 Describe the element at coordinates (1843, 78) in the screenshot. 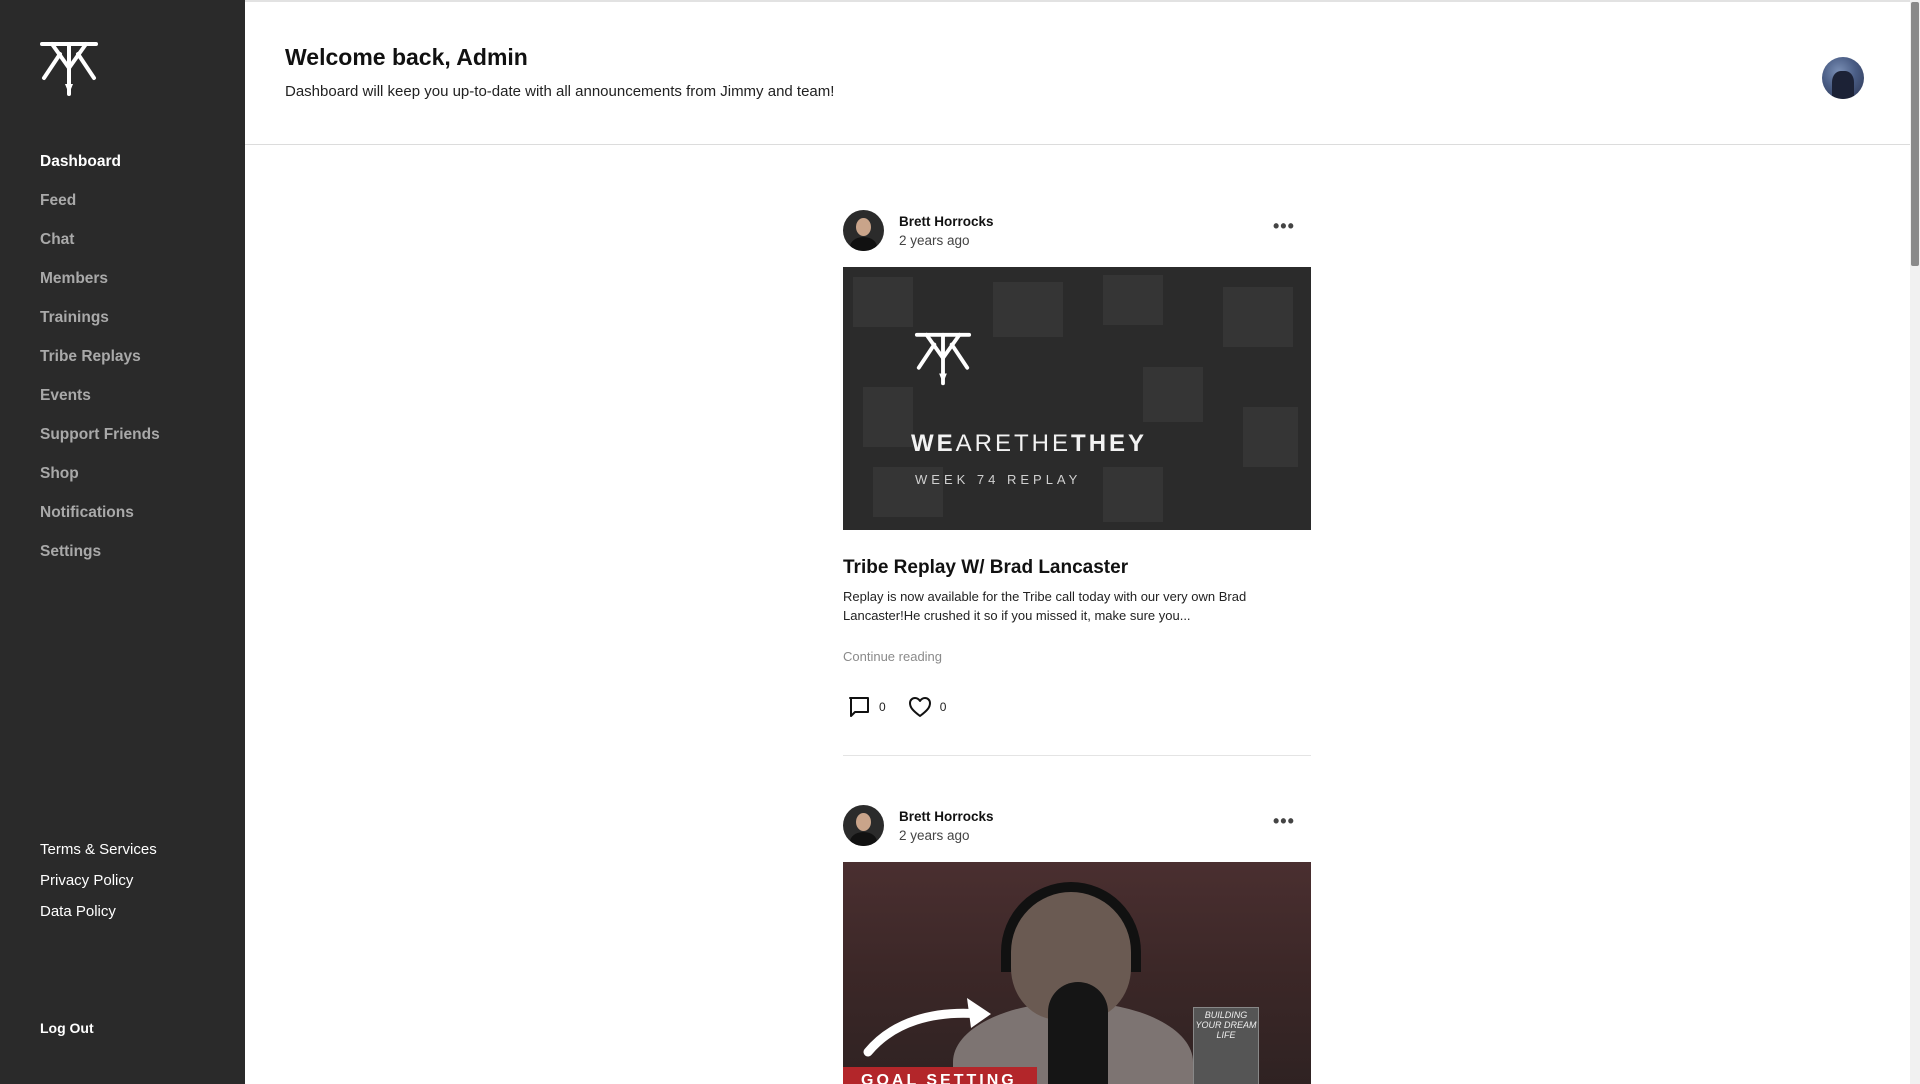

I see `user-avatar` at that location.